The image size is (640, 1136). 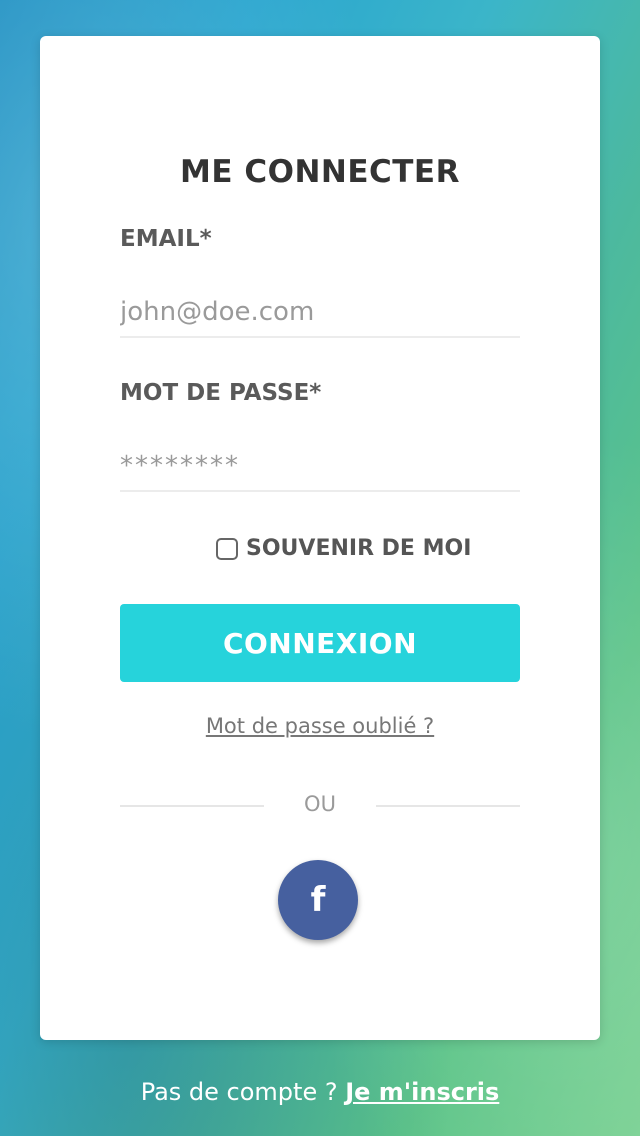 I want to click on remember-checkbox, so click(x=227, y=548).